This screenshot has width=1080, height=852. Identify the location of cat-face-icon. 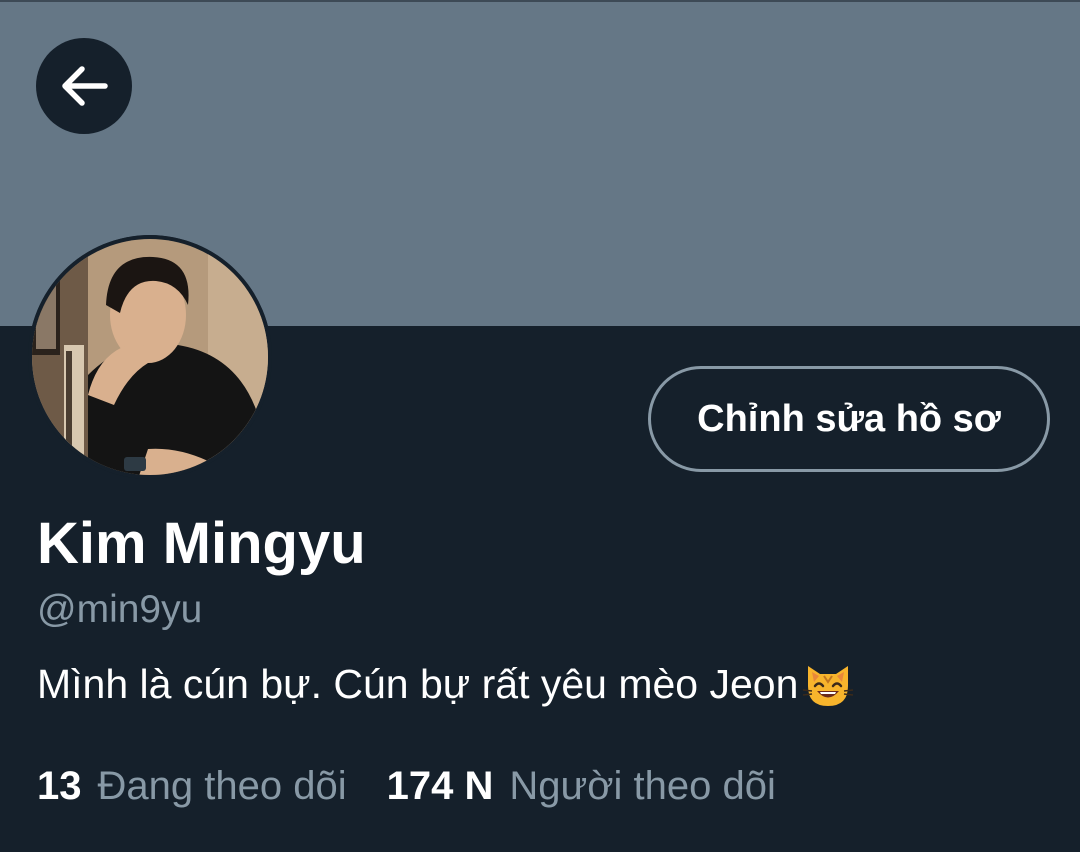
(828, 686).